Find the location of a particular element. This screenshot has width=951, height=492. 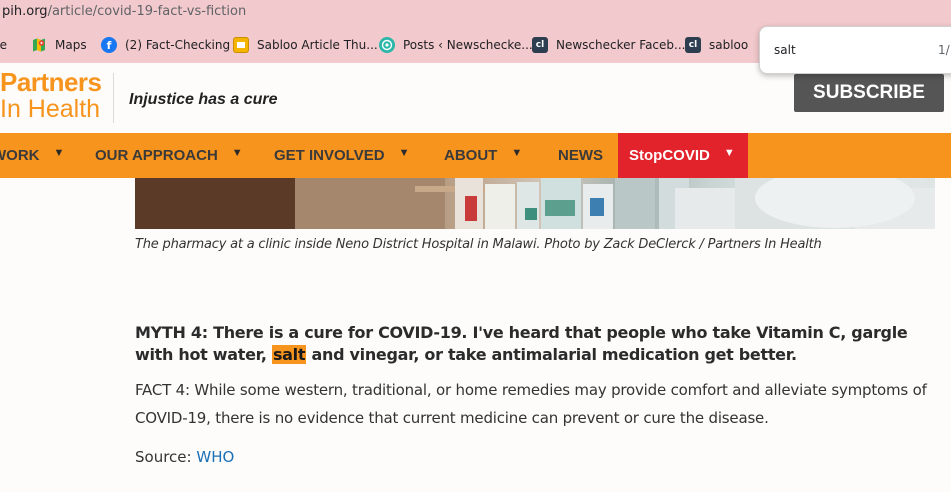

nav-item-label: GET INVOLVED is located at coordinates (329, 155).